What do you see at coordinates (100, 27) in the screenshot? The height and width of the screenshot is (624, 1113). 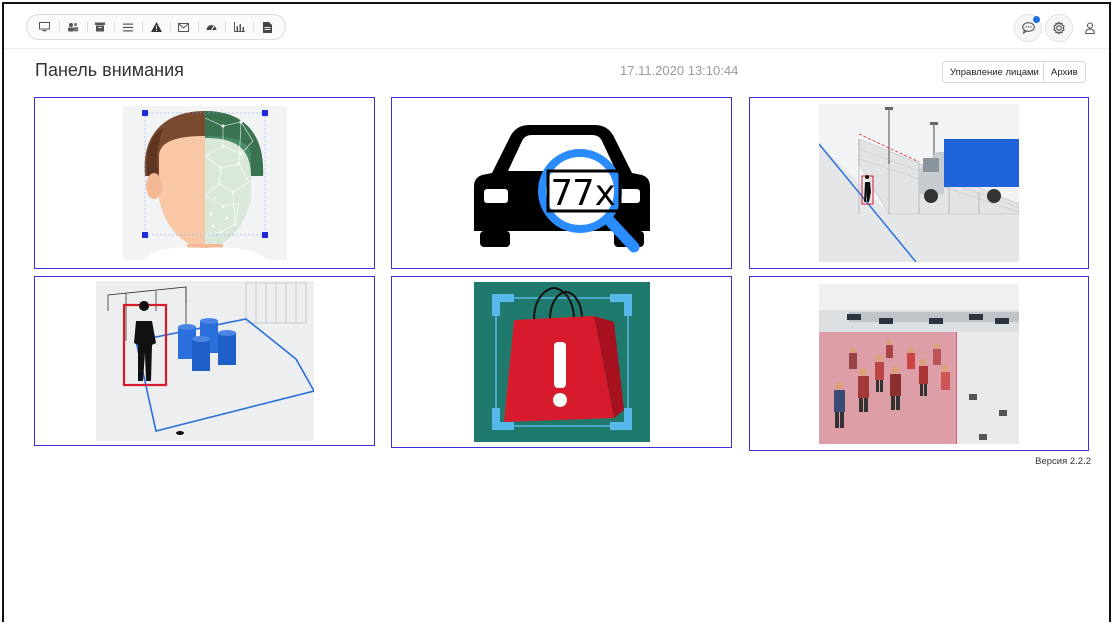 I see `archive-box-icon` at bounding box center [100, 27].